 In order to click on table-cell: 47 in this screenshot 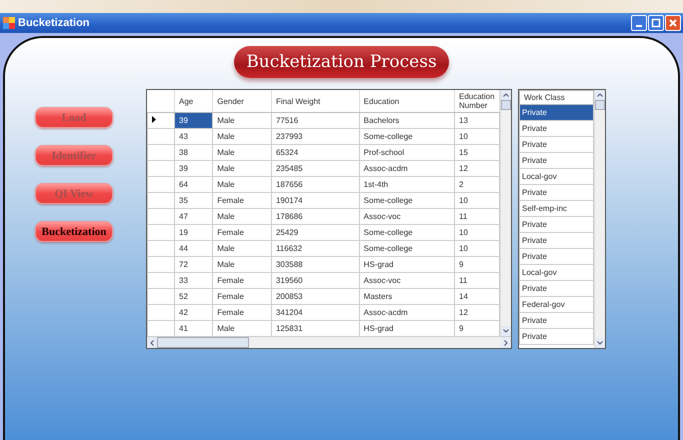, I will do `click(193, 216)`.